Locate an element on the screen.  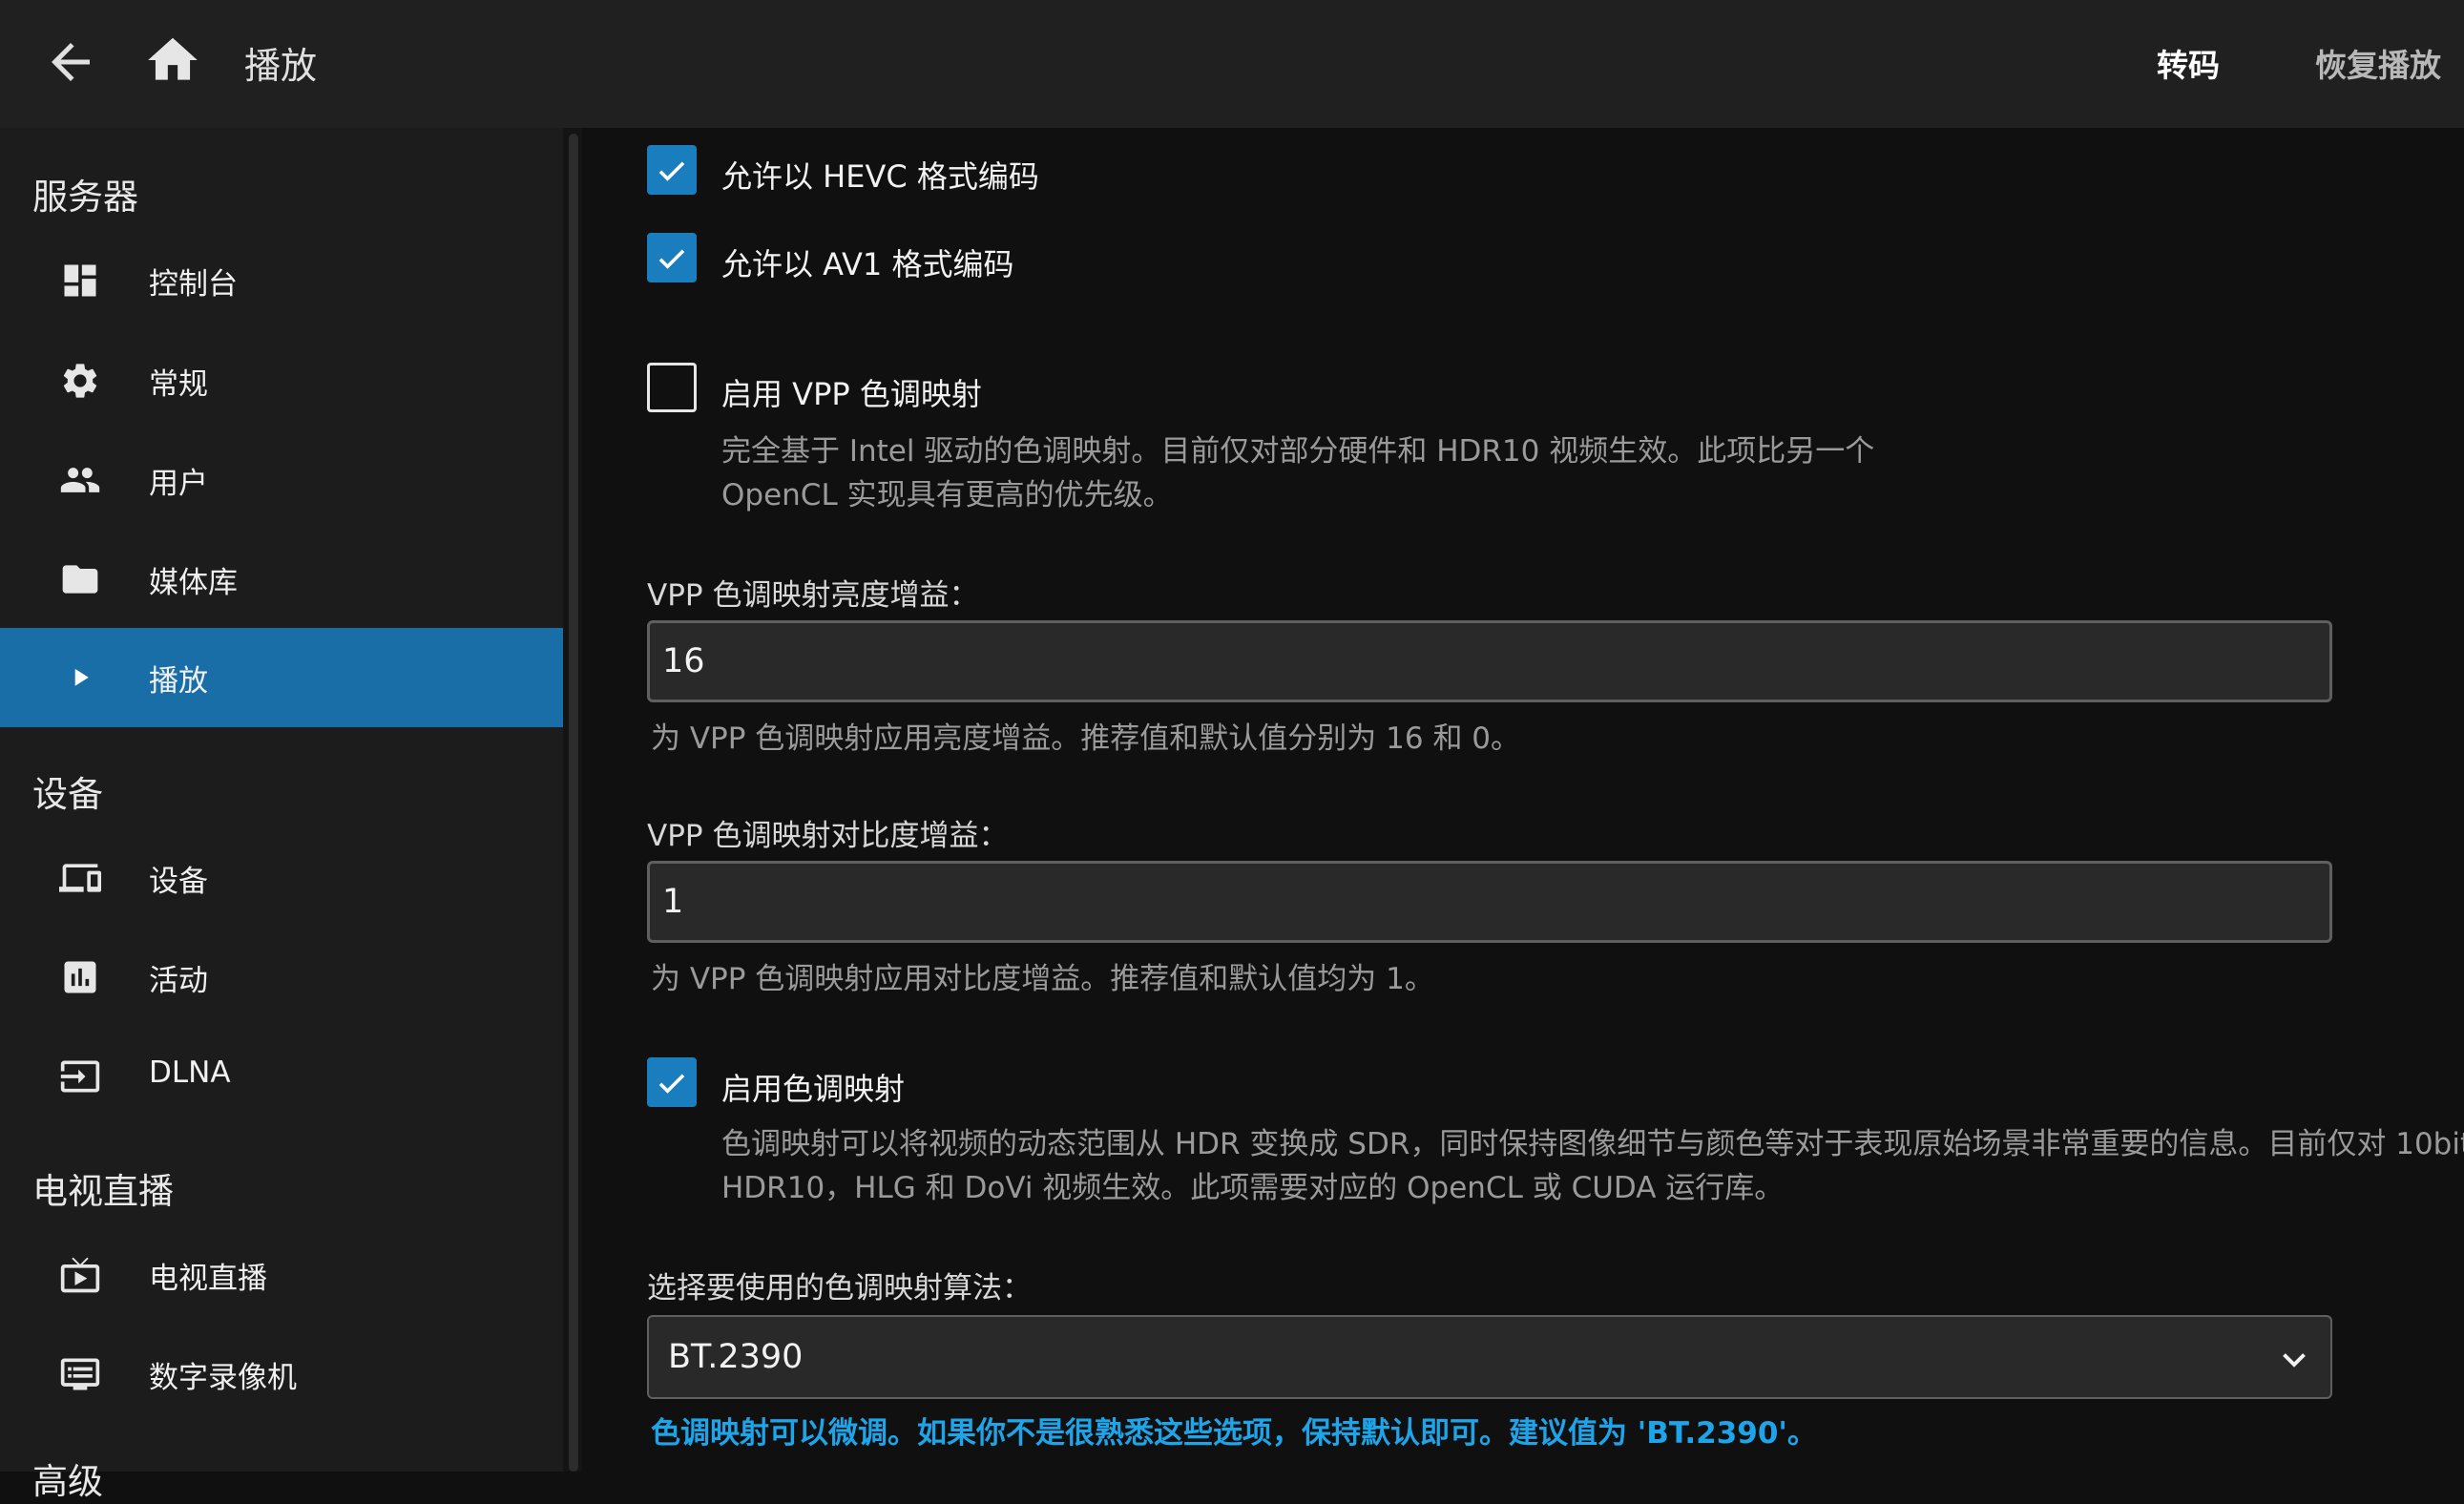
vpp-tonemap-checkbox is located at coordinates (672, 387).